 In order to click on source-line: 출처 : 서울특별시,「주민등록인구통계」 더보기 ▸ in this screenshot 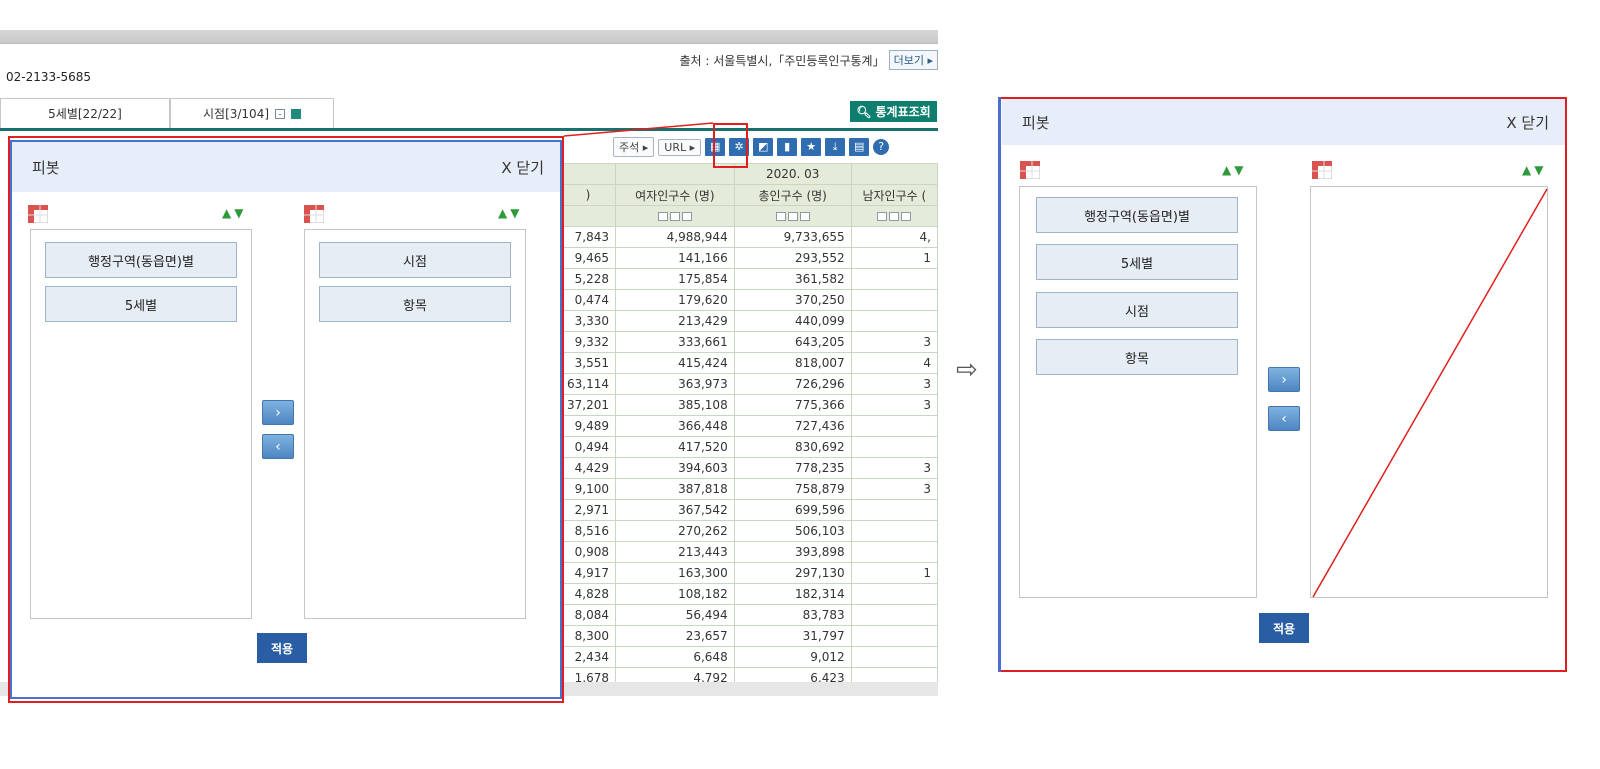, I will do `click(809, 60)`.